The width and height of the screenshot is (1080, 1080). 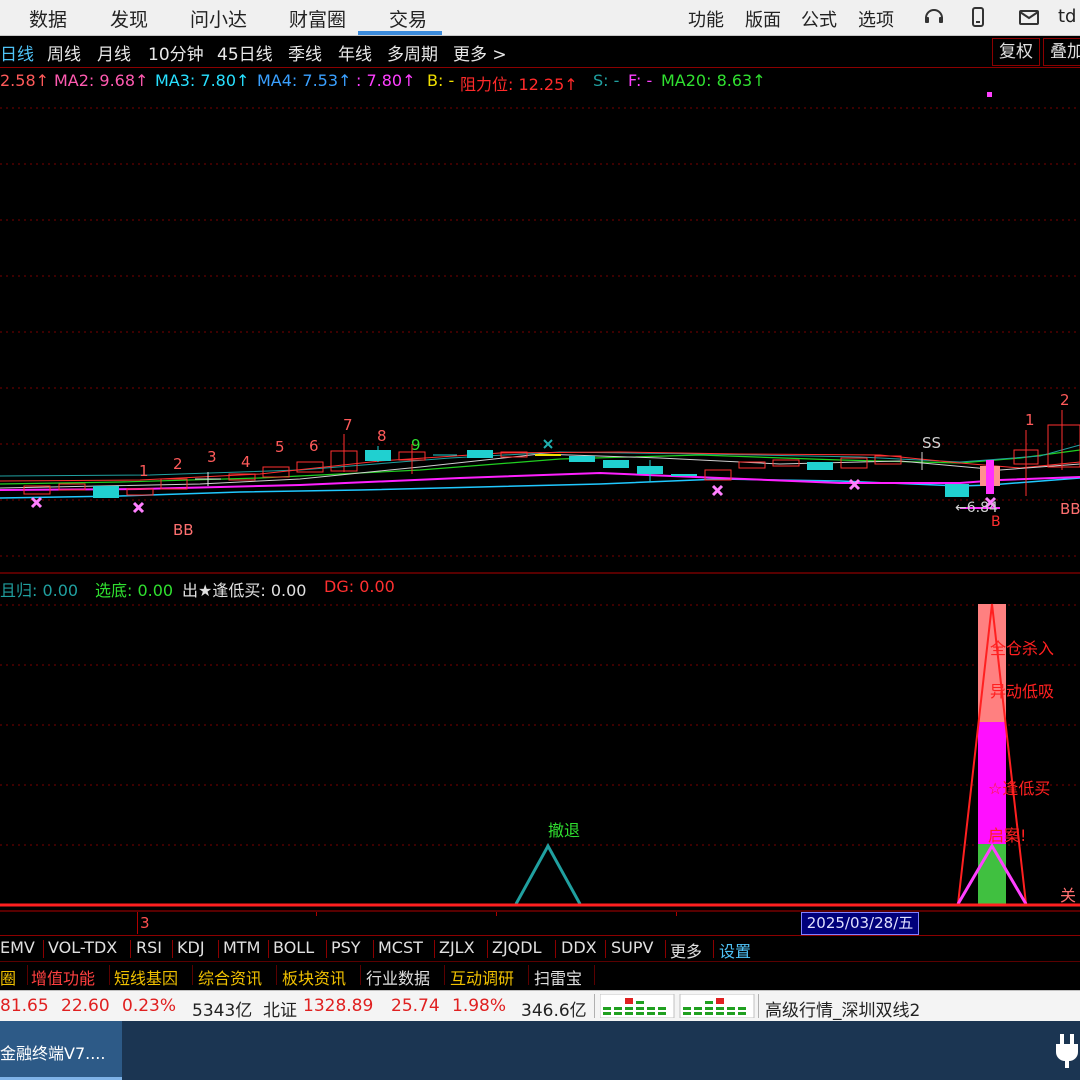 What do you see at coordinates (519, 84) in the screenshot?
I see `resistance-value: 阻力位: 12.25↑` at bounding box center [519, 84].